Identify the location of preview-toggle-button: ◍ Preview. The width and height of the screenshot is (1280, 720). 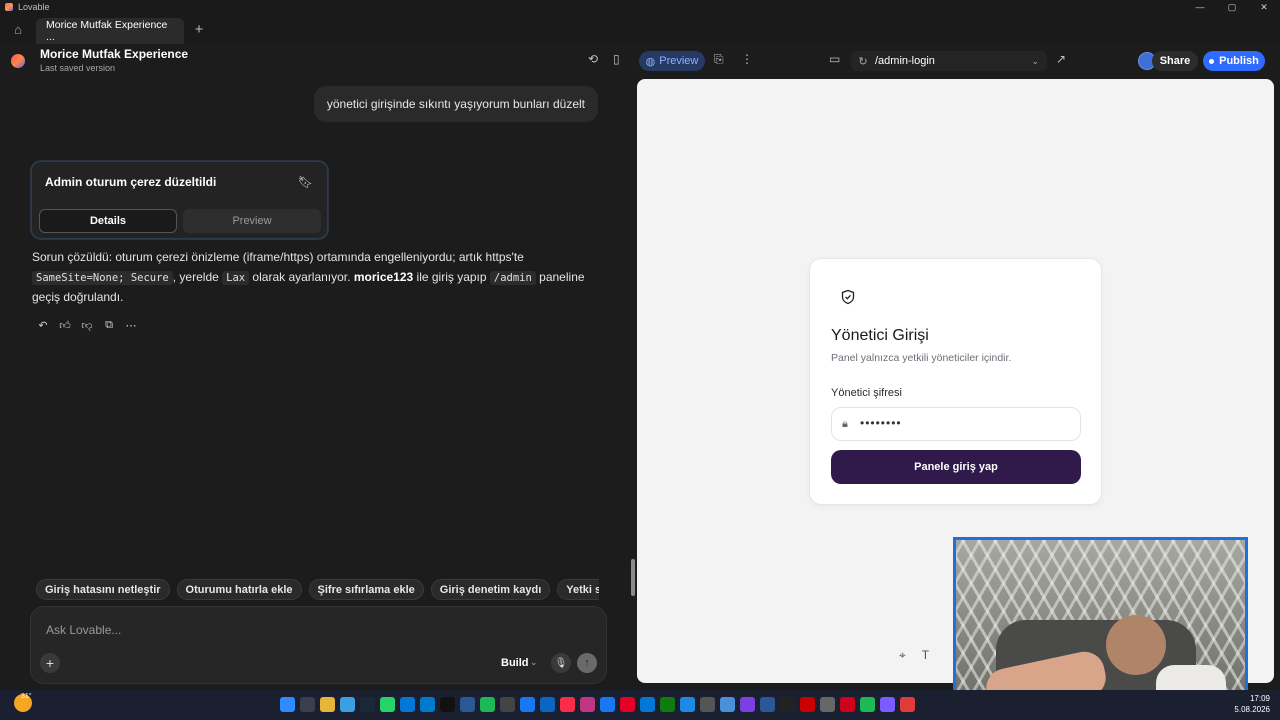
(672, 61).